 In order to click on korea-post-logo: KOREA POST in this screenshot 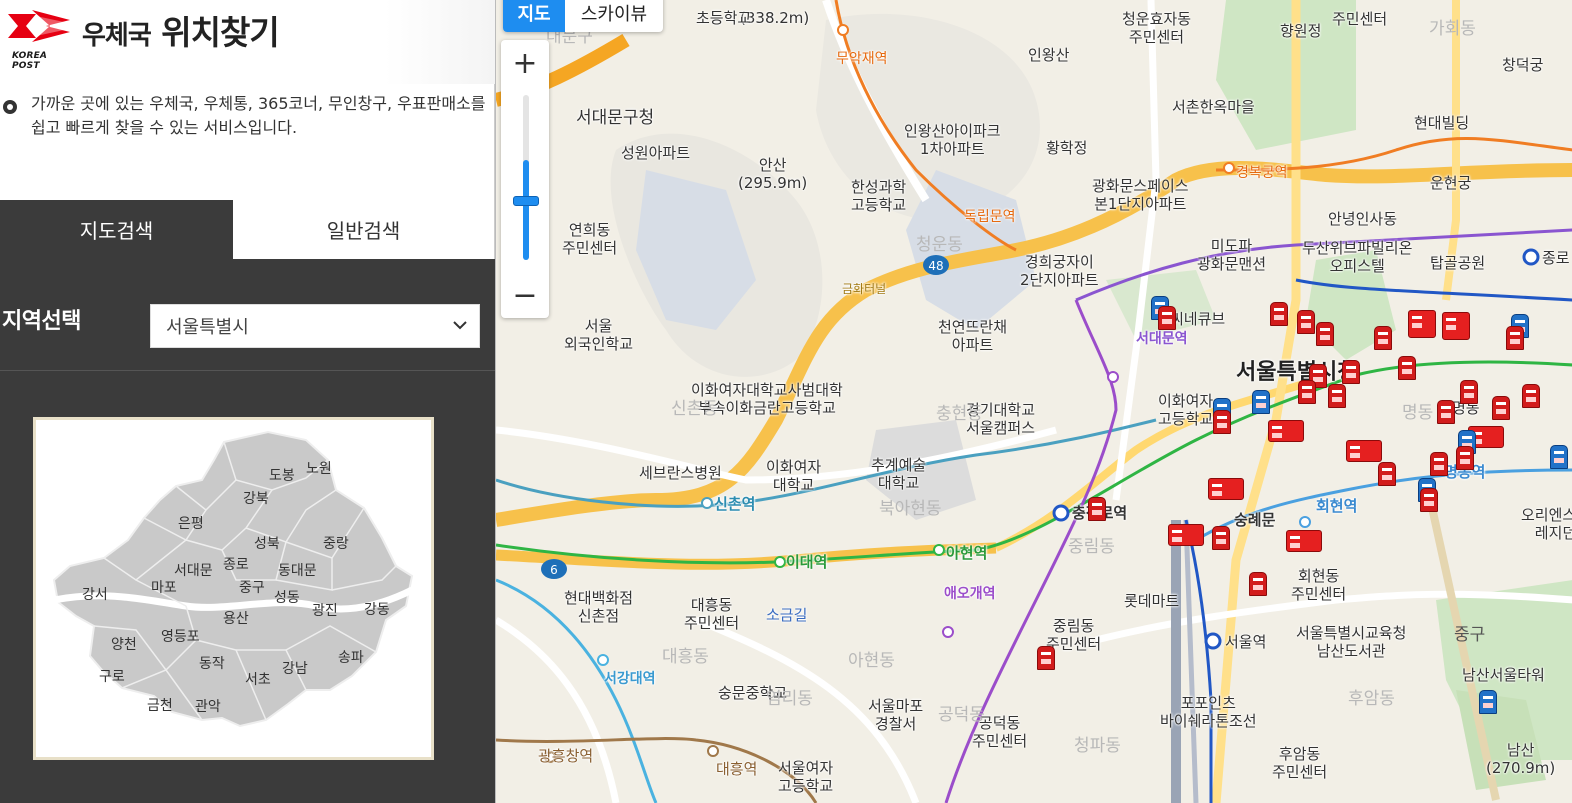, I will do `click(42, 38)`.